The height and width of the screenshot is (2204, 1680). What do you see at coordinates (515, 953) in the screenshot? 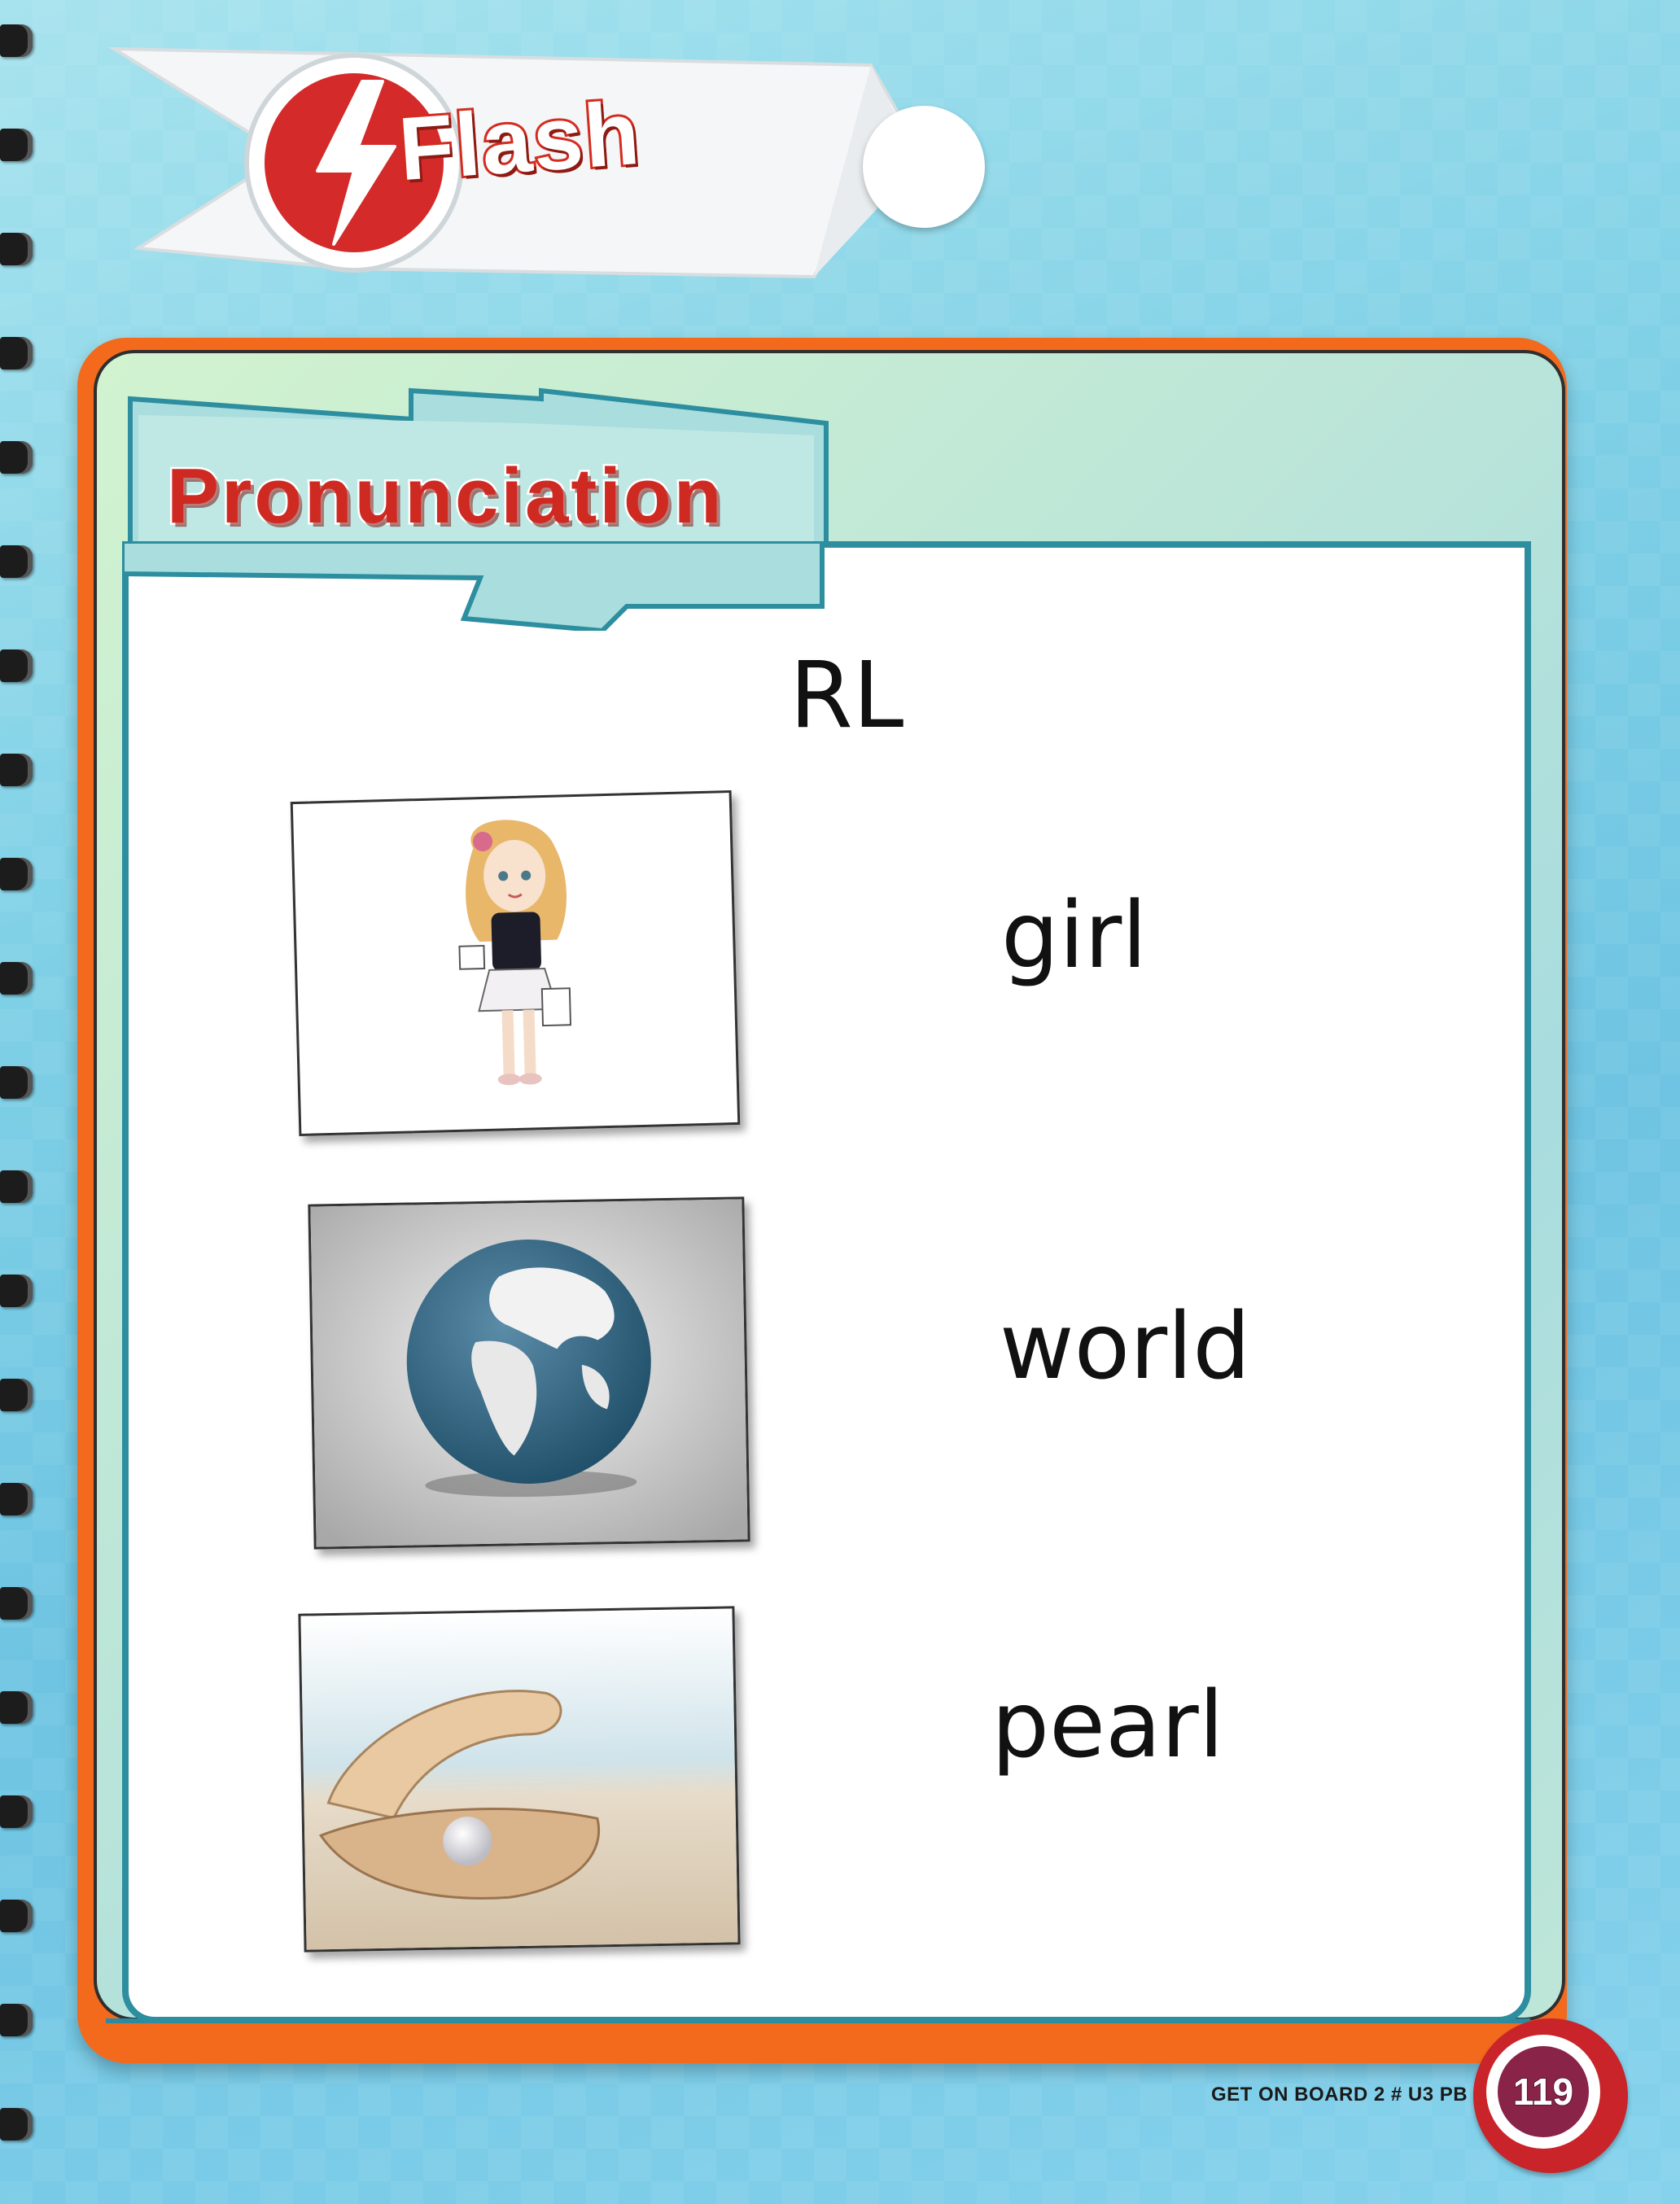
I see `girl-illustration` at bounding box center [515, 953].